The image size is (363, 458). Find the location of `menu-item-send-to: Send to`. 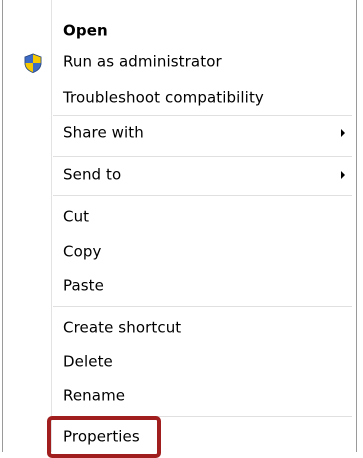

menu-item-send-to: Send to is located at coordinates (179, 175).